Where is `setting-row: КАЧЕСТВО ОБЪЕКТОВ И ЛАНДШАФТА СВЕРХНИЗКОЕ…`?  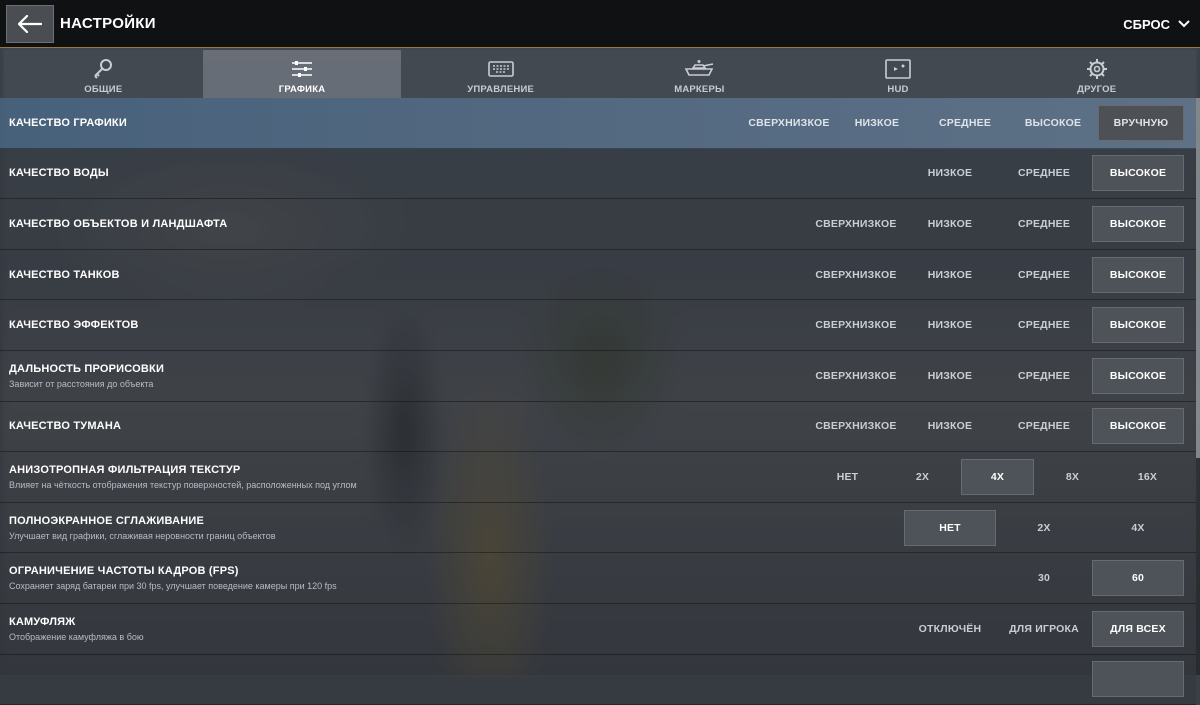
setting-row: КАЧЕСТВО ОБЪЕКТОВ И ЛАНДШАФТА СВЕРХНИЗКОЕ… is located at coordinates (598, 224).